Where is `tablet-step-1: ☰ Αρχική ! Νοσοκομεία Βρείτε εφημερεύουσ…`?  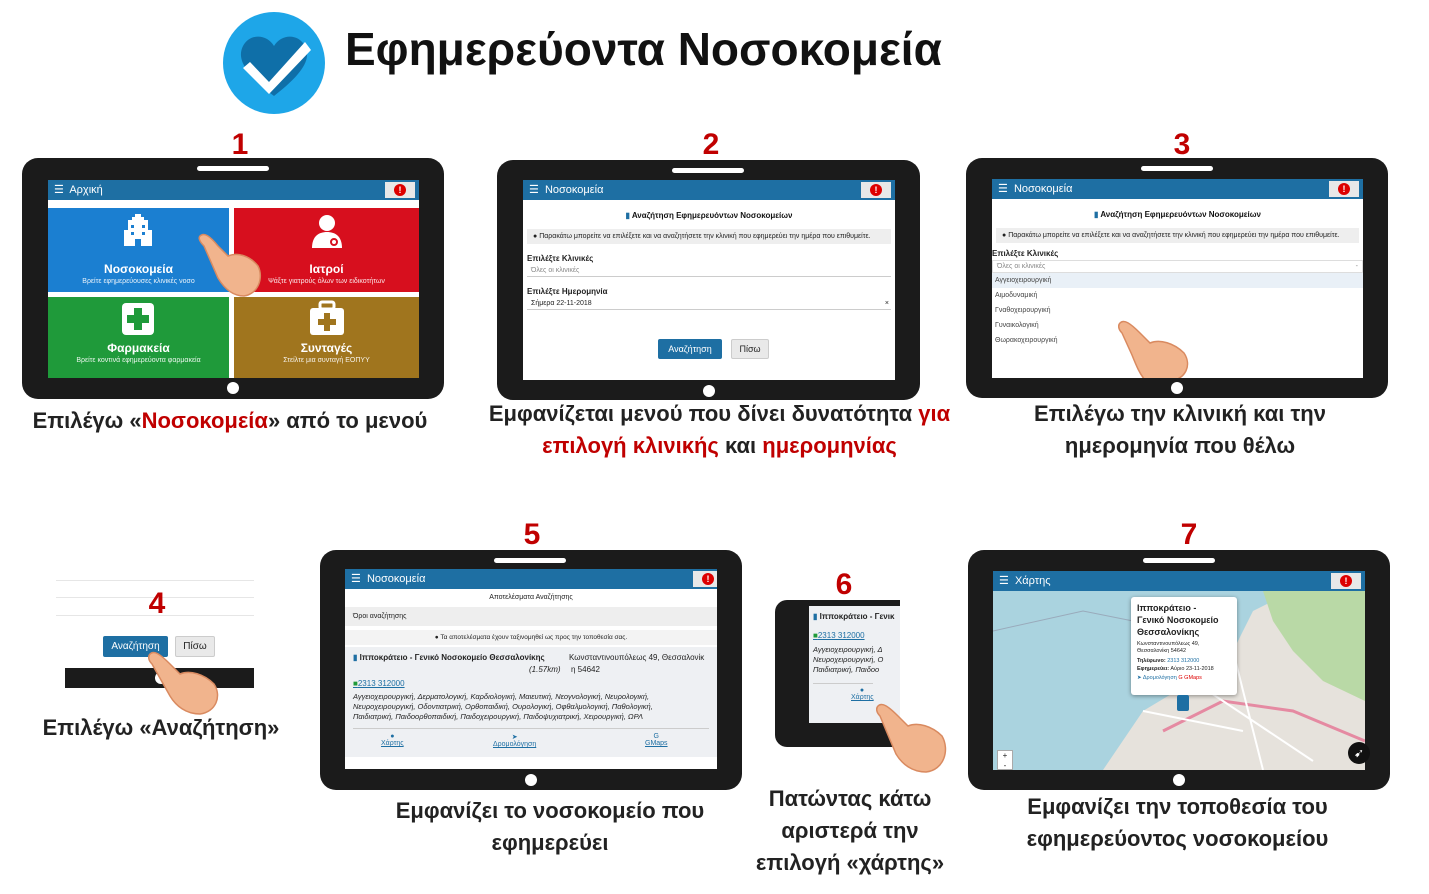
tablet-step-1: ☰ Αρχική ! Νοσοκομεία Βρείτε εφημερεύουσ… is located at coordinates (233, 278).